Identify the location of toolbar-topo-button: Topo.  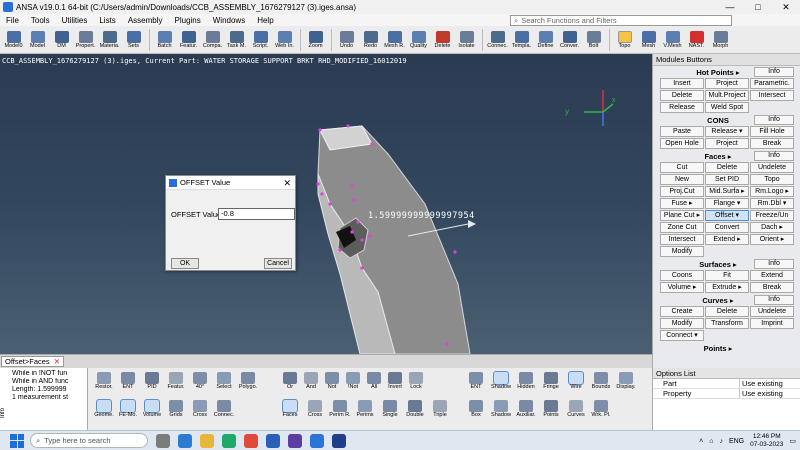
(624, 39).